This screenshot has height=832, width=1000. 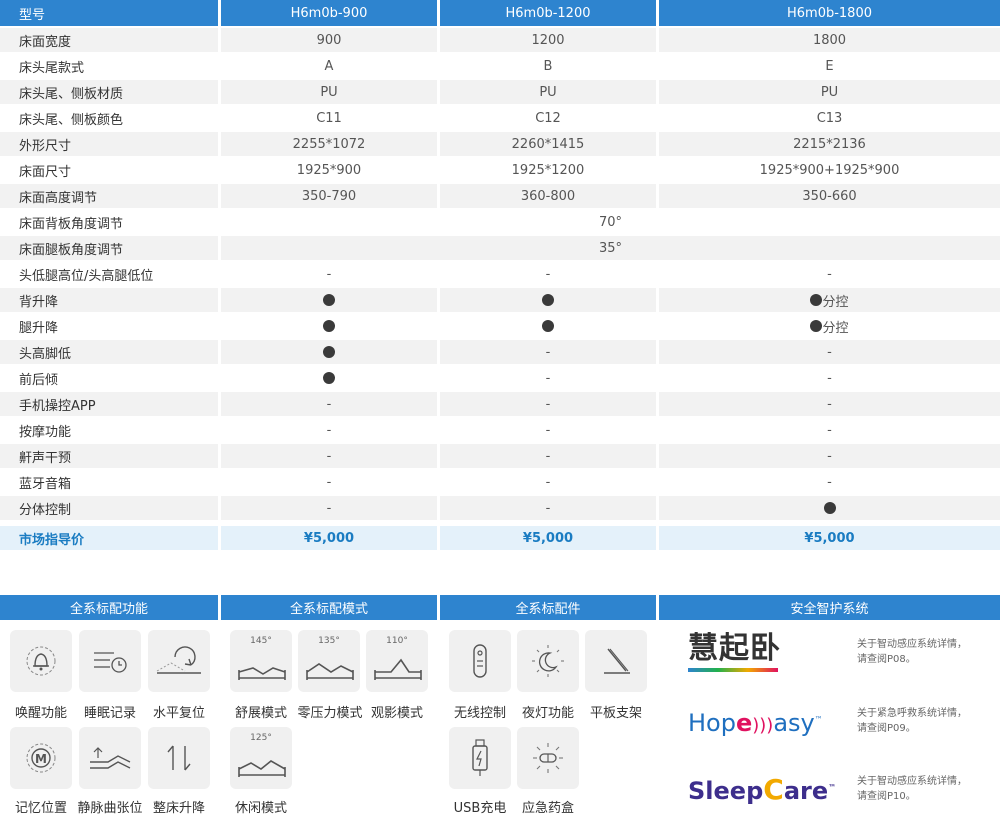 I want to click on row-value-model-3: 1800, so click(x=829, y=40).